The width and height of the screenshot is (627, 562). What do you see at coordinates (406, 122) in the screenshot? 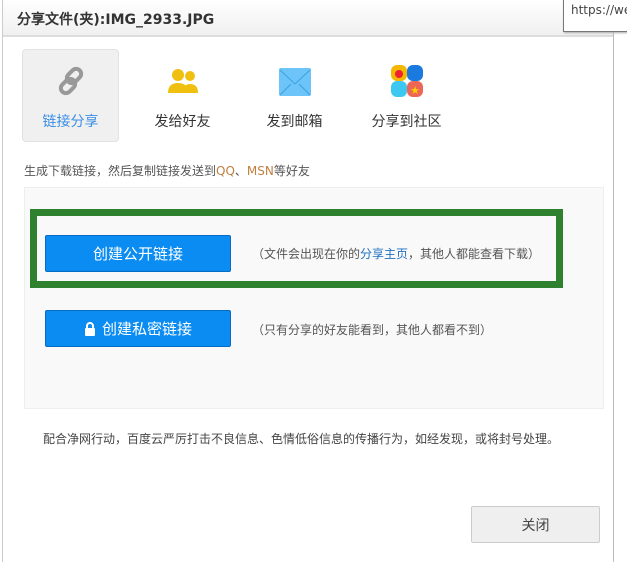
I see `tab-label: 分享到社区` at bounding box center [406, 122].